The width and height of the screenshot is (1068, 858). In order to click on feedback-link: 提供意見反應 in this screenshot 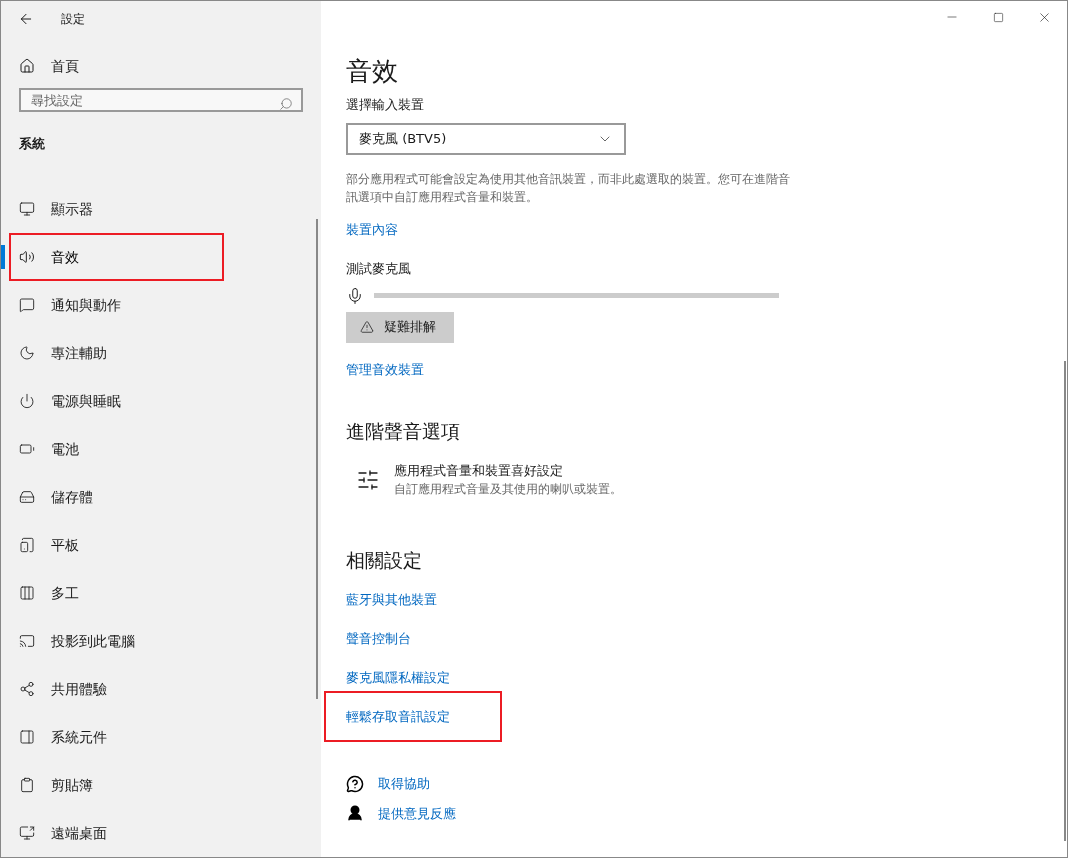, I will do `click(401, 813)`.